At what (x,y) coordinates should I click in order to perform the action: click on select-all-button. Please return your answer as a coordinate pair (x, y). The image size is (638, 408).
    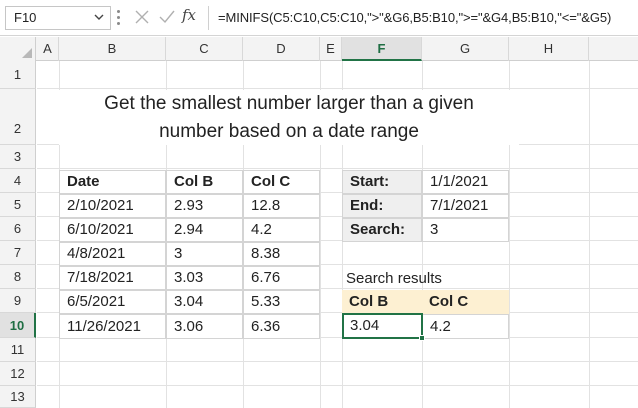
    Looking at the image, I should click on (18, 49).